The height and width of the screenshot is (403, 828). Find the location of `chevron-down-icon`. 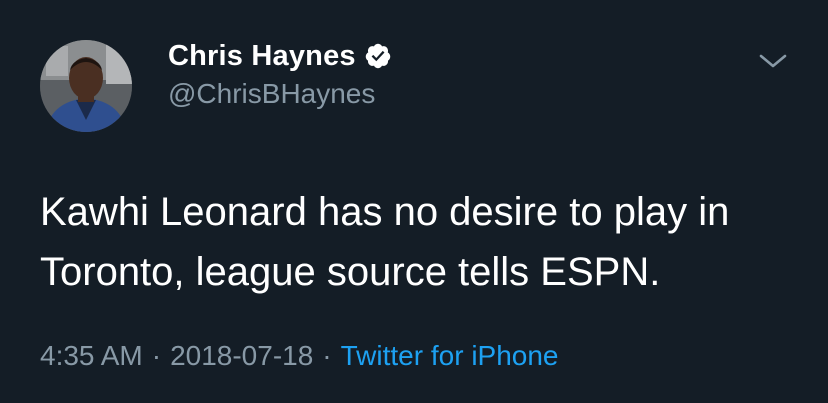

chevron-down-icon is located at coordinates (773, 61).